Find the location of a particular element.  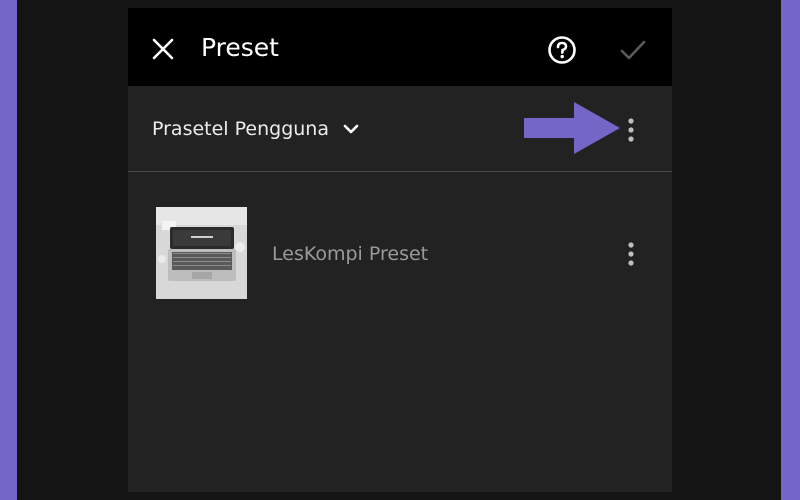

help-button is located at coordinates (562, 50).